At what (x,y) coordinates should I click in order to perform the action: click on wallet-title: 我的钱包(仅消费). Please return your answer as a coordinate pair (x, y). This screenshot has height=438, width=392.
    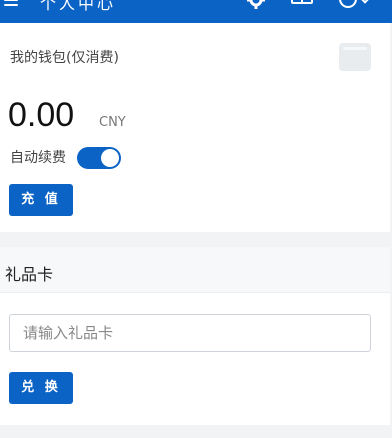
    Looking at the image, I should click on (64, 58).